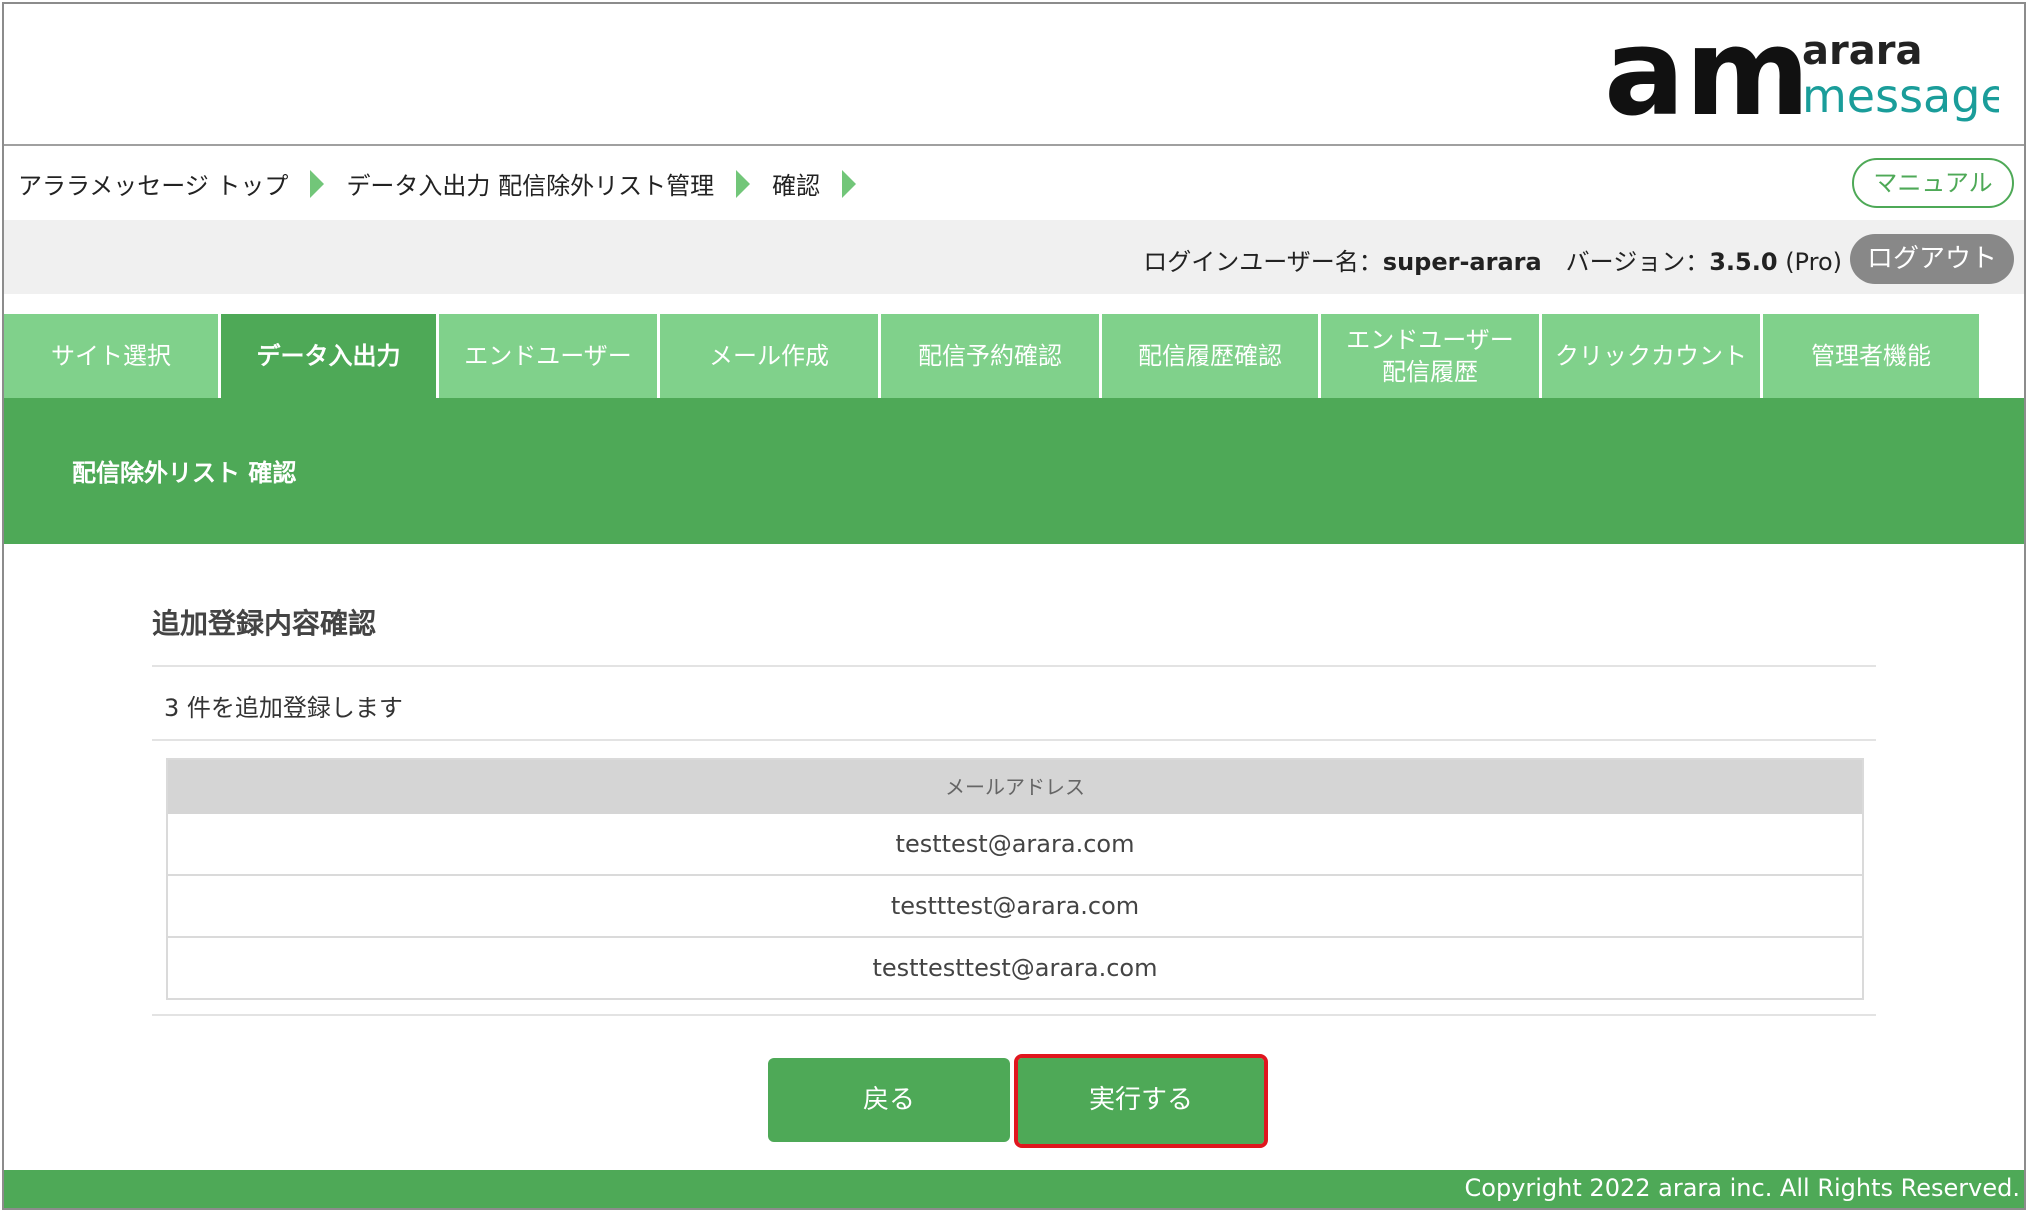  Describe the element at coordinates (1637, 262) in the screenshot. I see `version-label: バージョン：` at that location.